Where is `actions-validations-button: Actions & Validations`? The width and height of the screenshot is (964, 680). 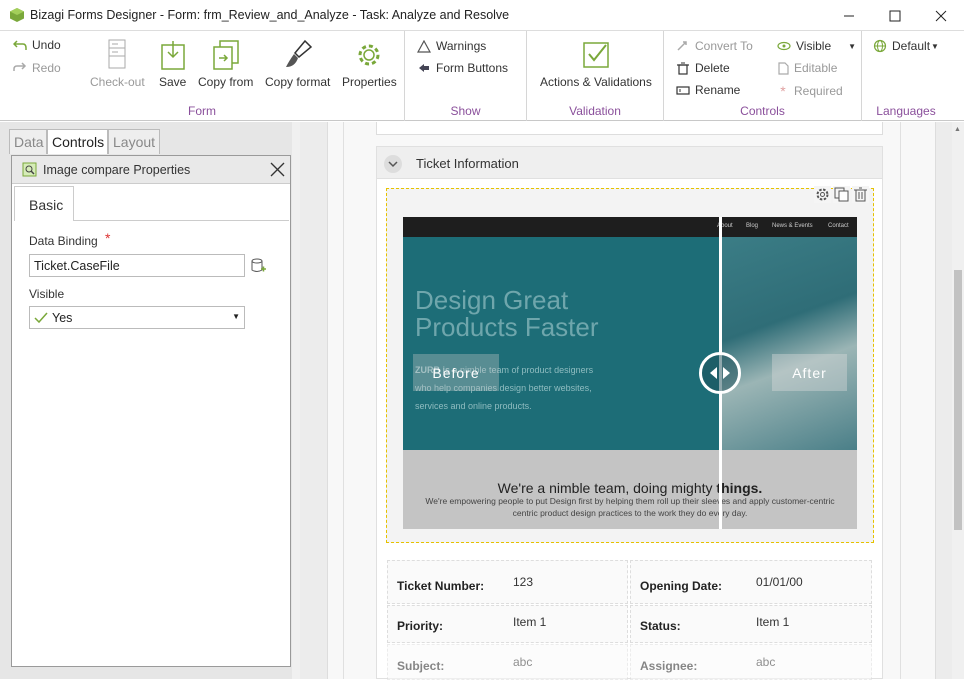 actions-validations-button: Actions & Validations is located at coordinates (596, 64).